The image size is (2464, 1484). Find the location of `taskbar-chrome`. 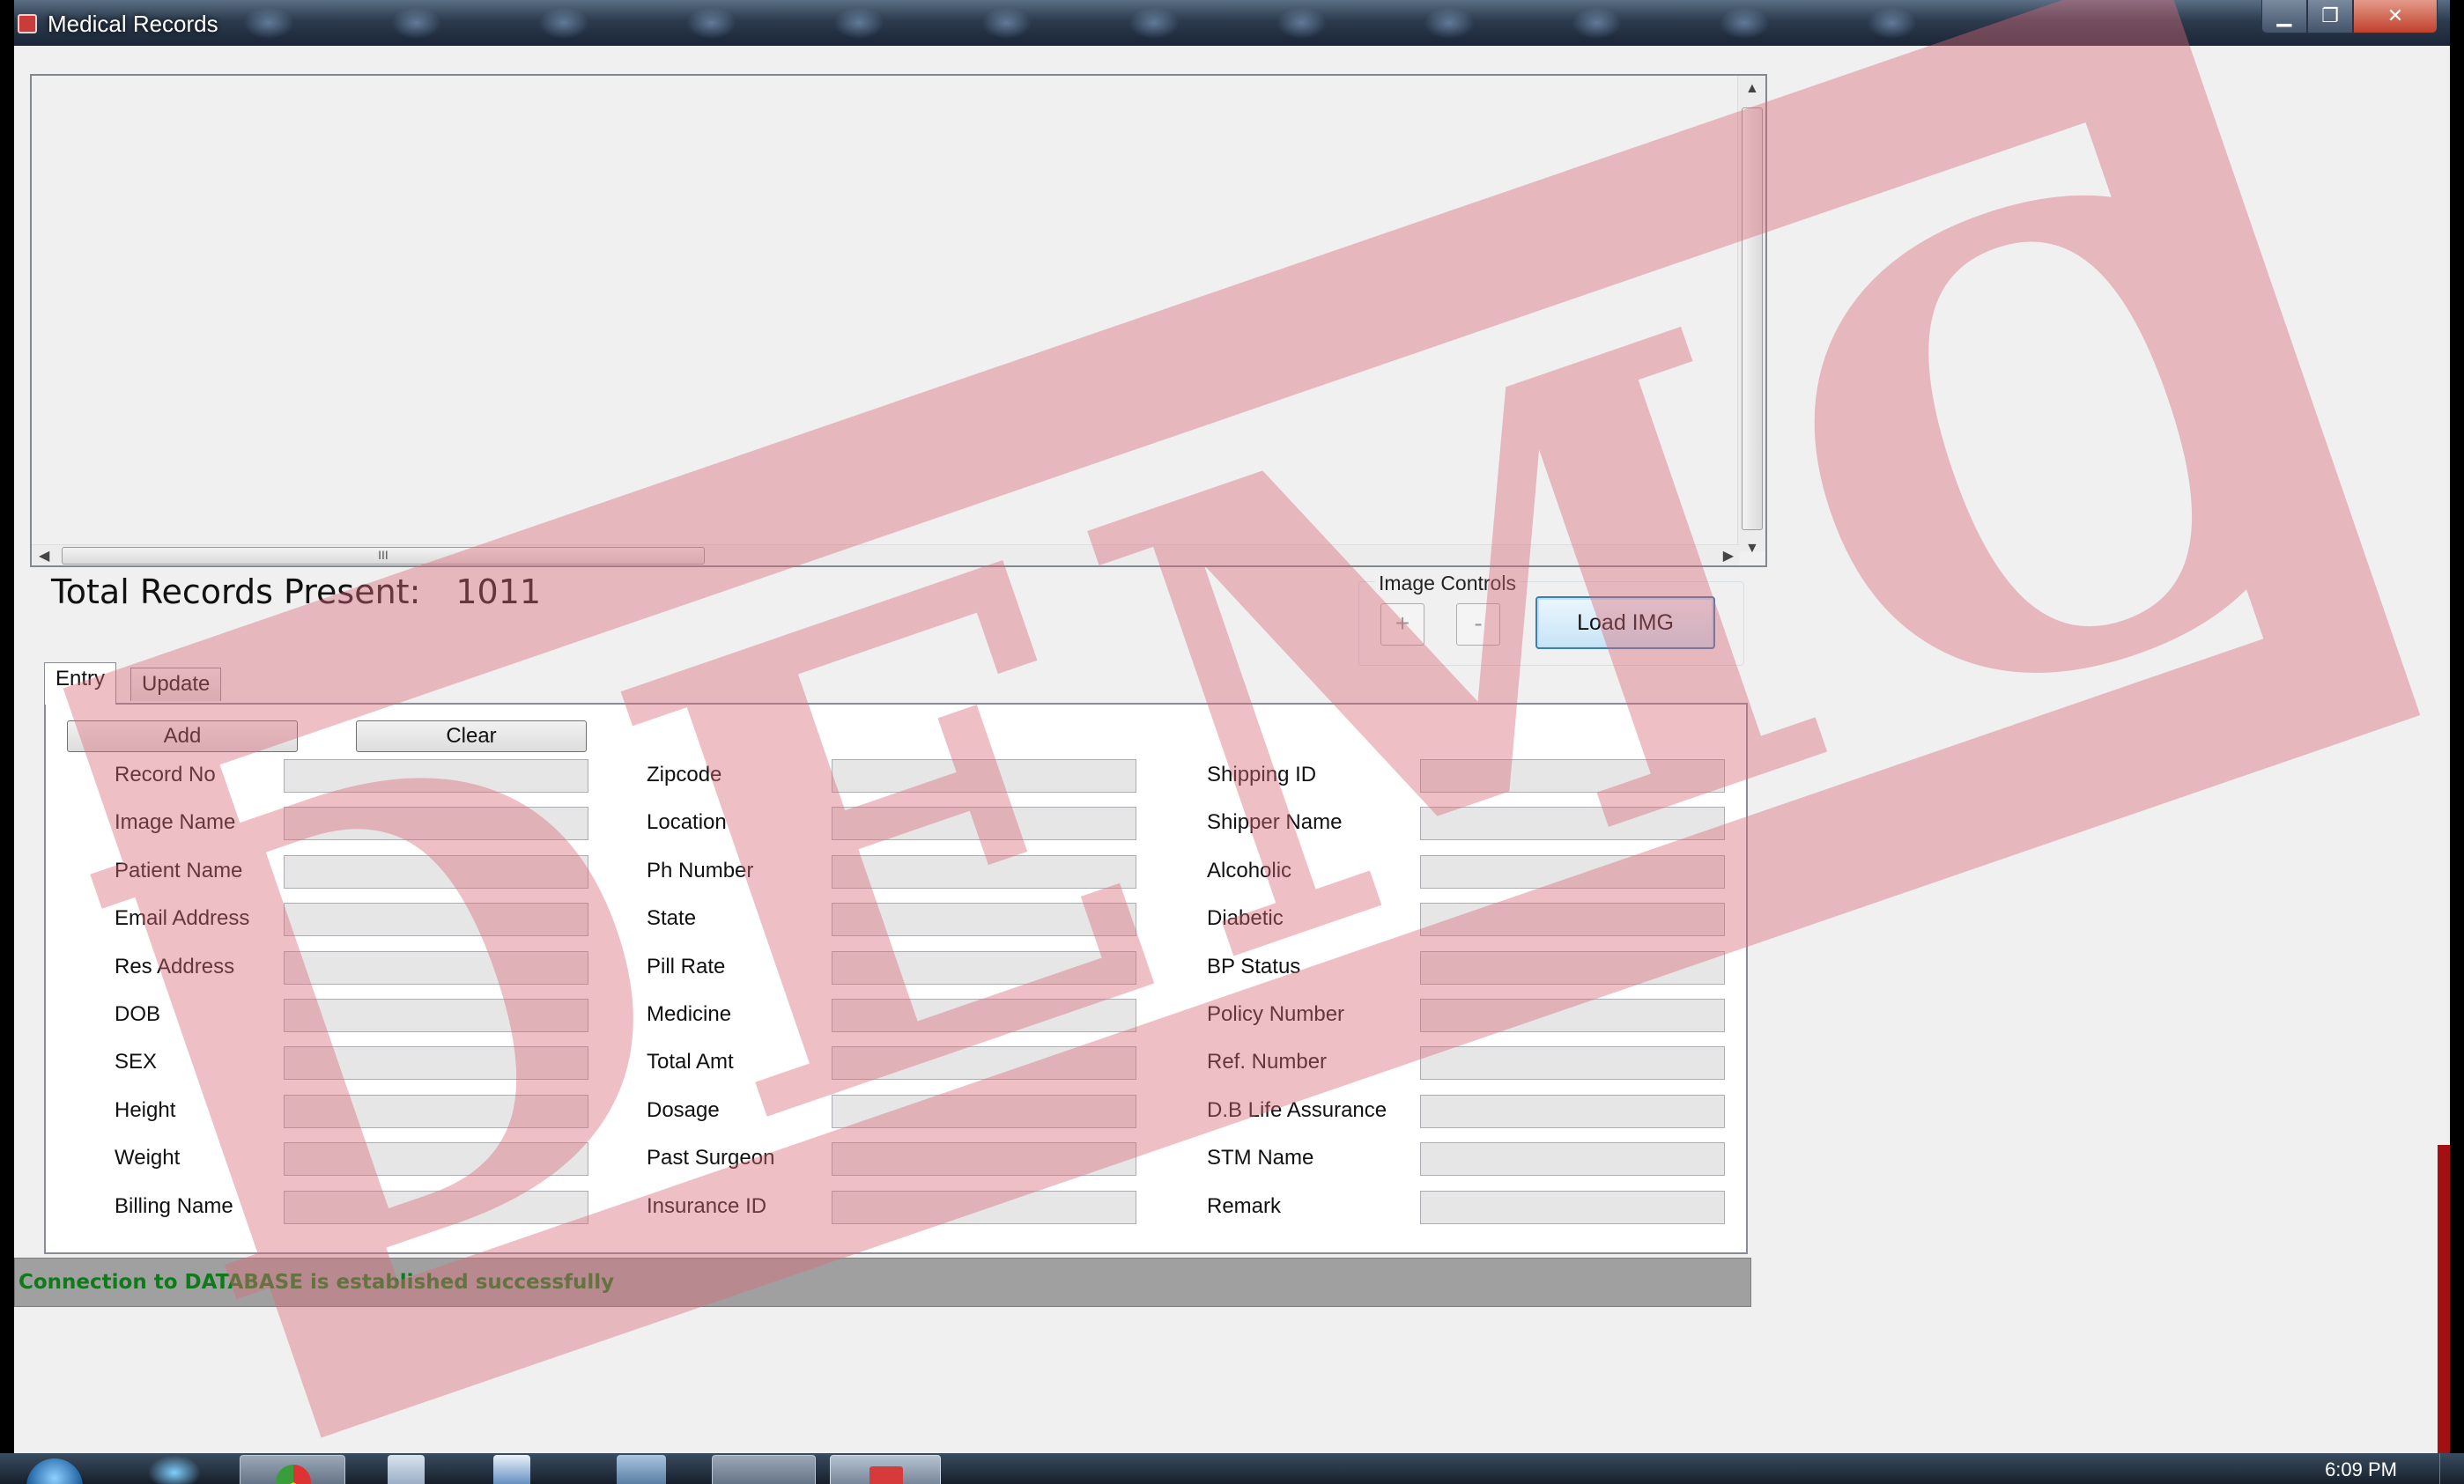

taskbar-chrome is located at coordinates (293, 1469).